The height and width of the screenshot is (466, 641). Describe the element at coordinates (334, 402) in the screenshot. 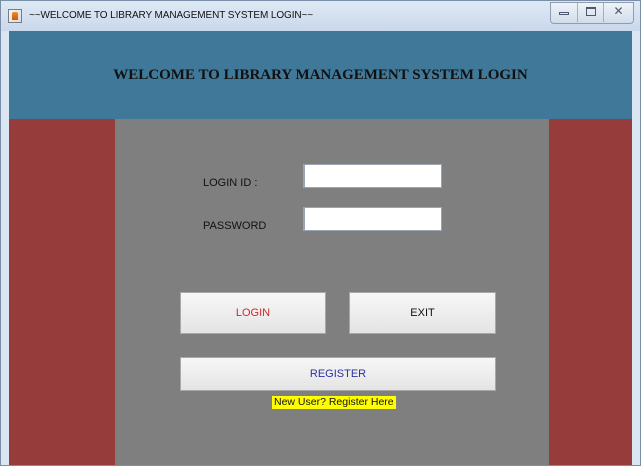

I see `register-hint-link: New User? Register Here` at that location.